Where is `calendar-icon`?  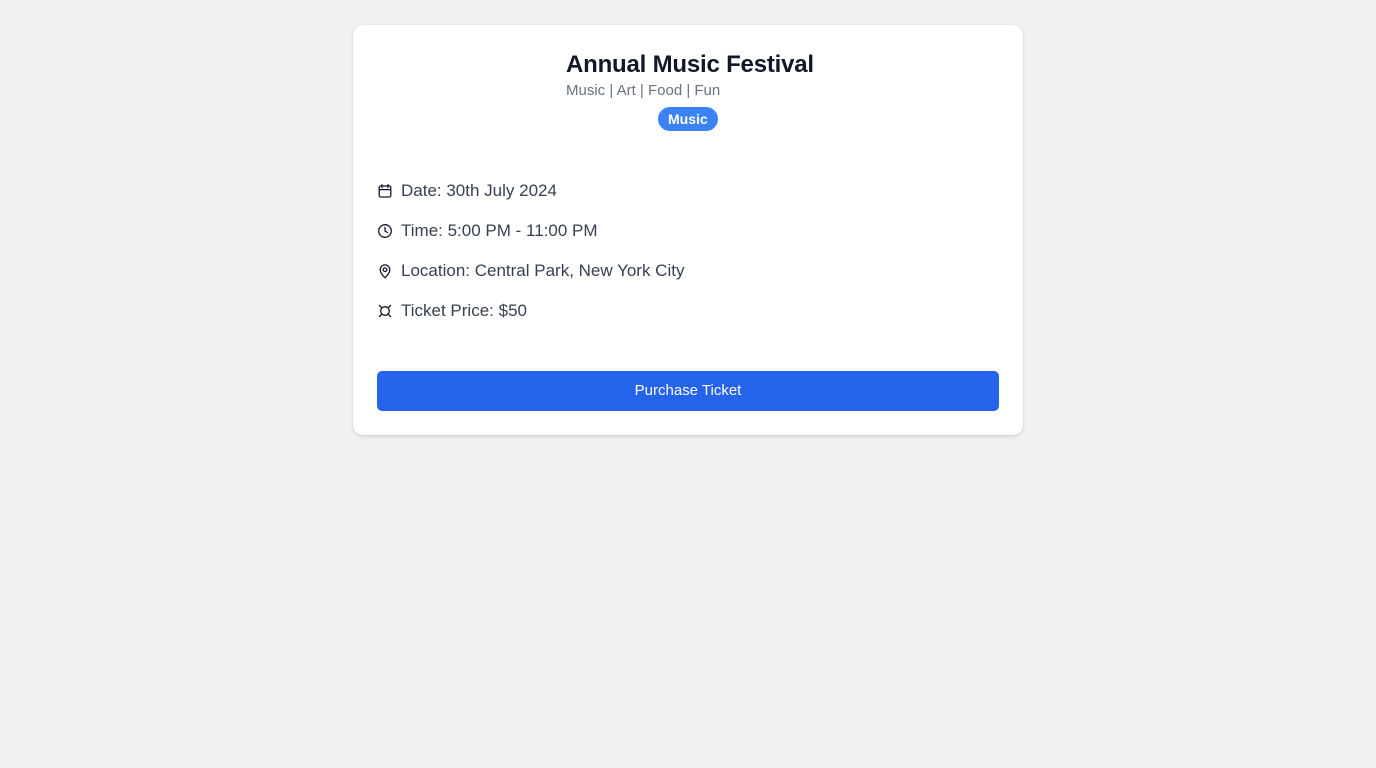 calendar-icon is located at coordinates (385, 191).